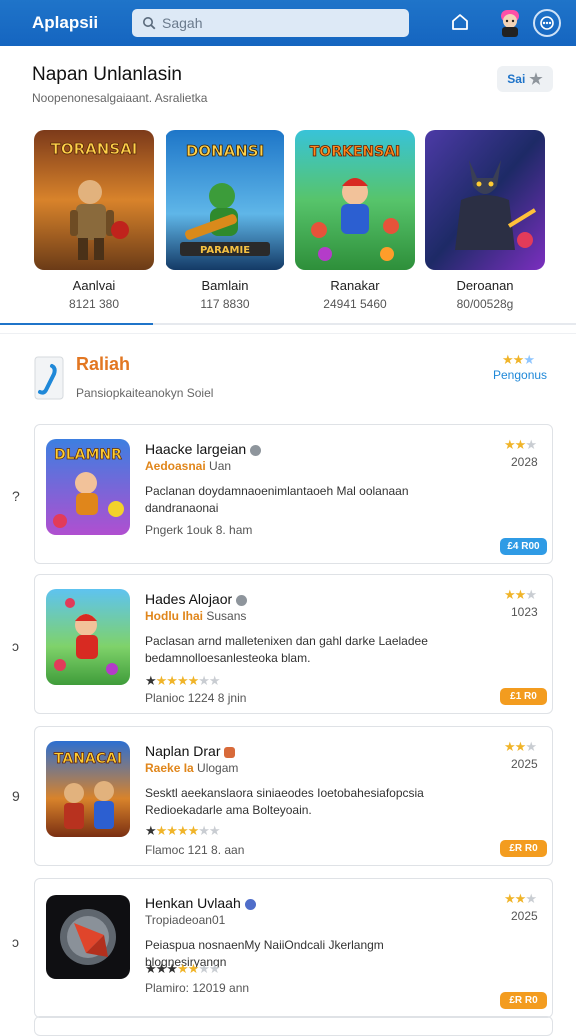 This screenshot has width=576, height=1036. Describe the element at coordinates (225, 304) in the screenshot. I see `tile-meta: 117 8830` at that location.